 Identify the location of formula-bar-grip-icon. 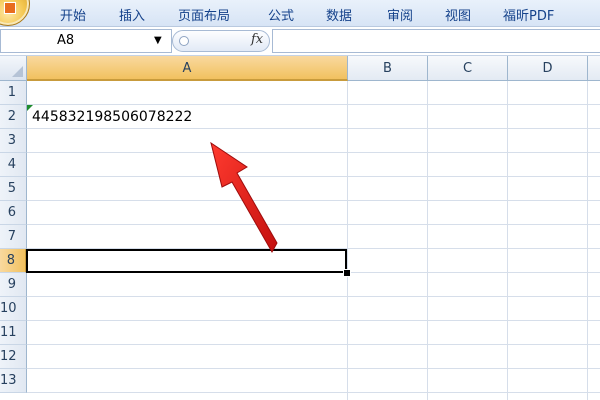
(184, 41).